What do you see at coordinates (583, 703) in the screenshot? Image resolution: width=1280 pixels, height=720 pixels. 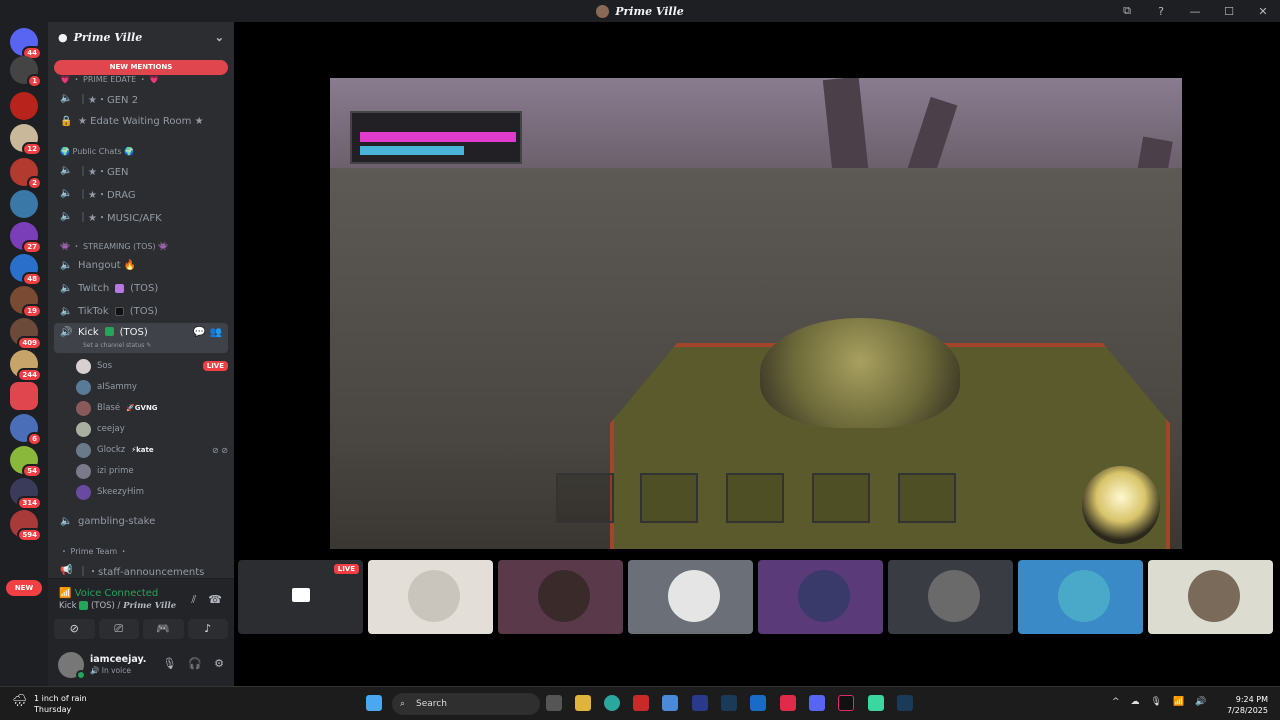 I see `file-explorer-icon` at bounding box center [583, 703].